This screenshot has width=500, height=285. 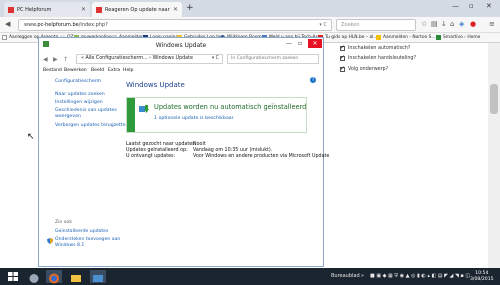 I want to click on info-key: Laatst gezocht naar updates:, so click(x=161, y=144).